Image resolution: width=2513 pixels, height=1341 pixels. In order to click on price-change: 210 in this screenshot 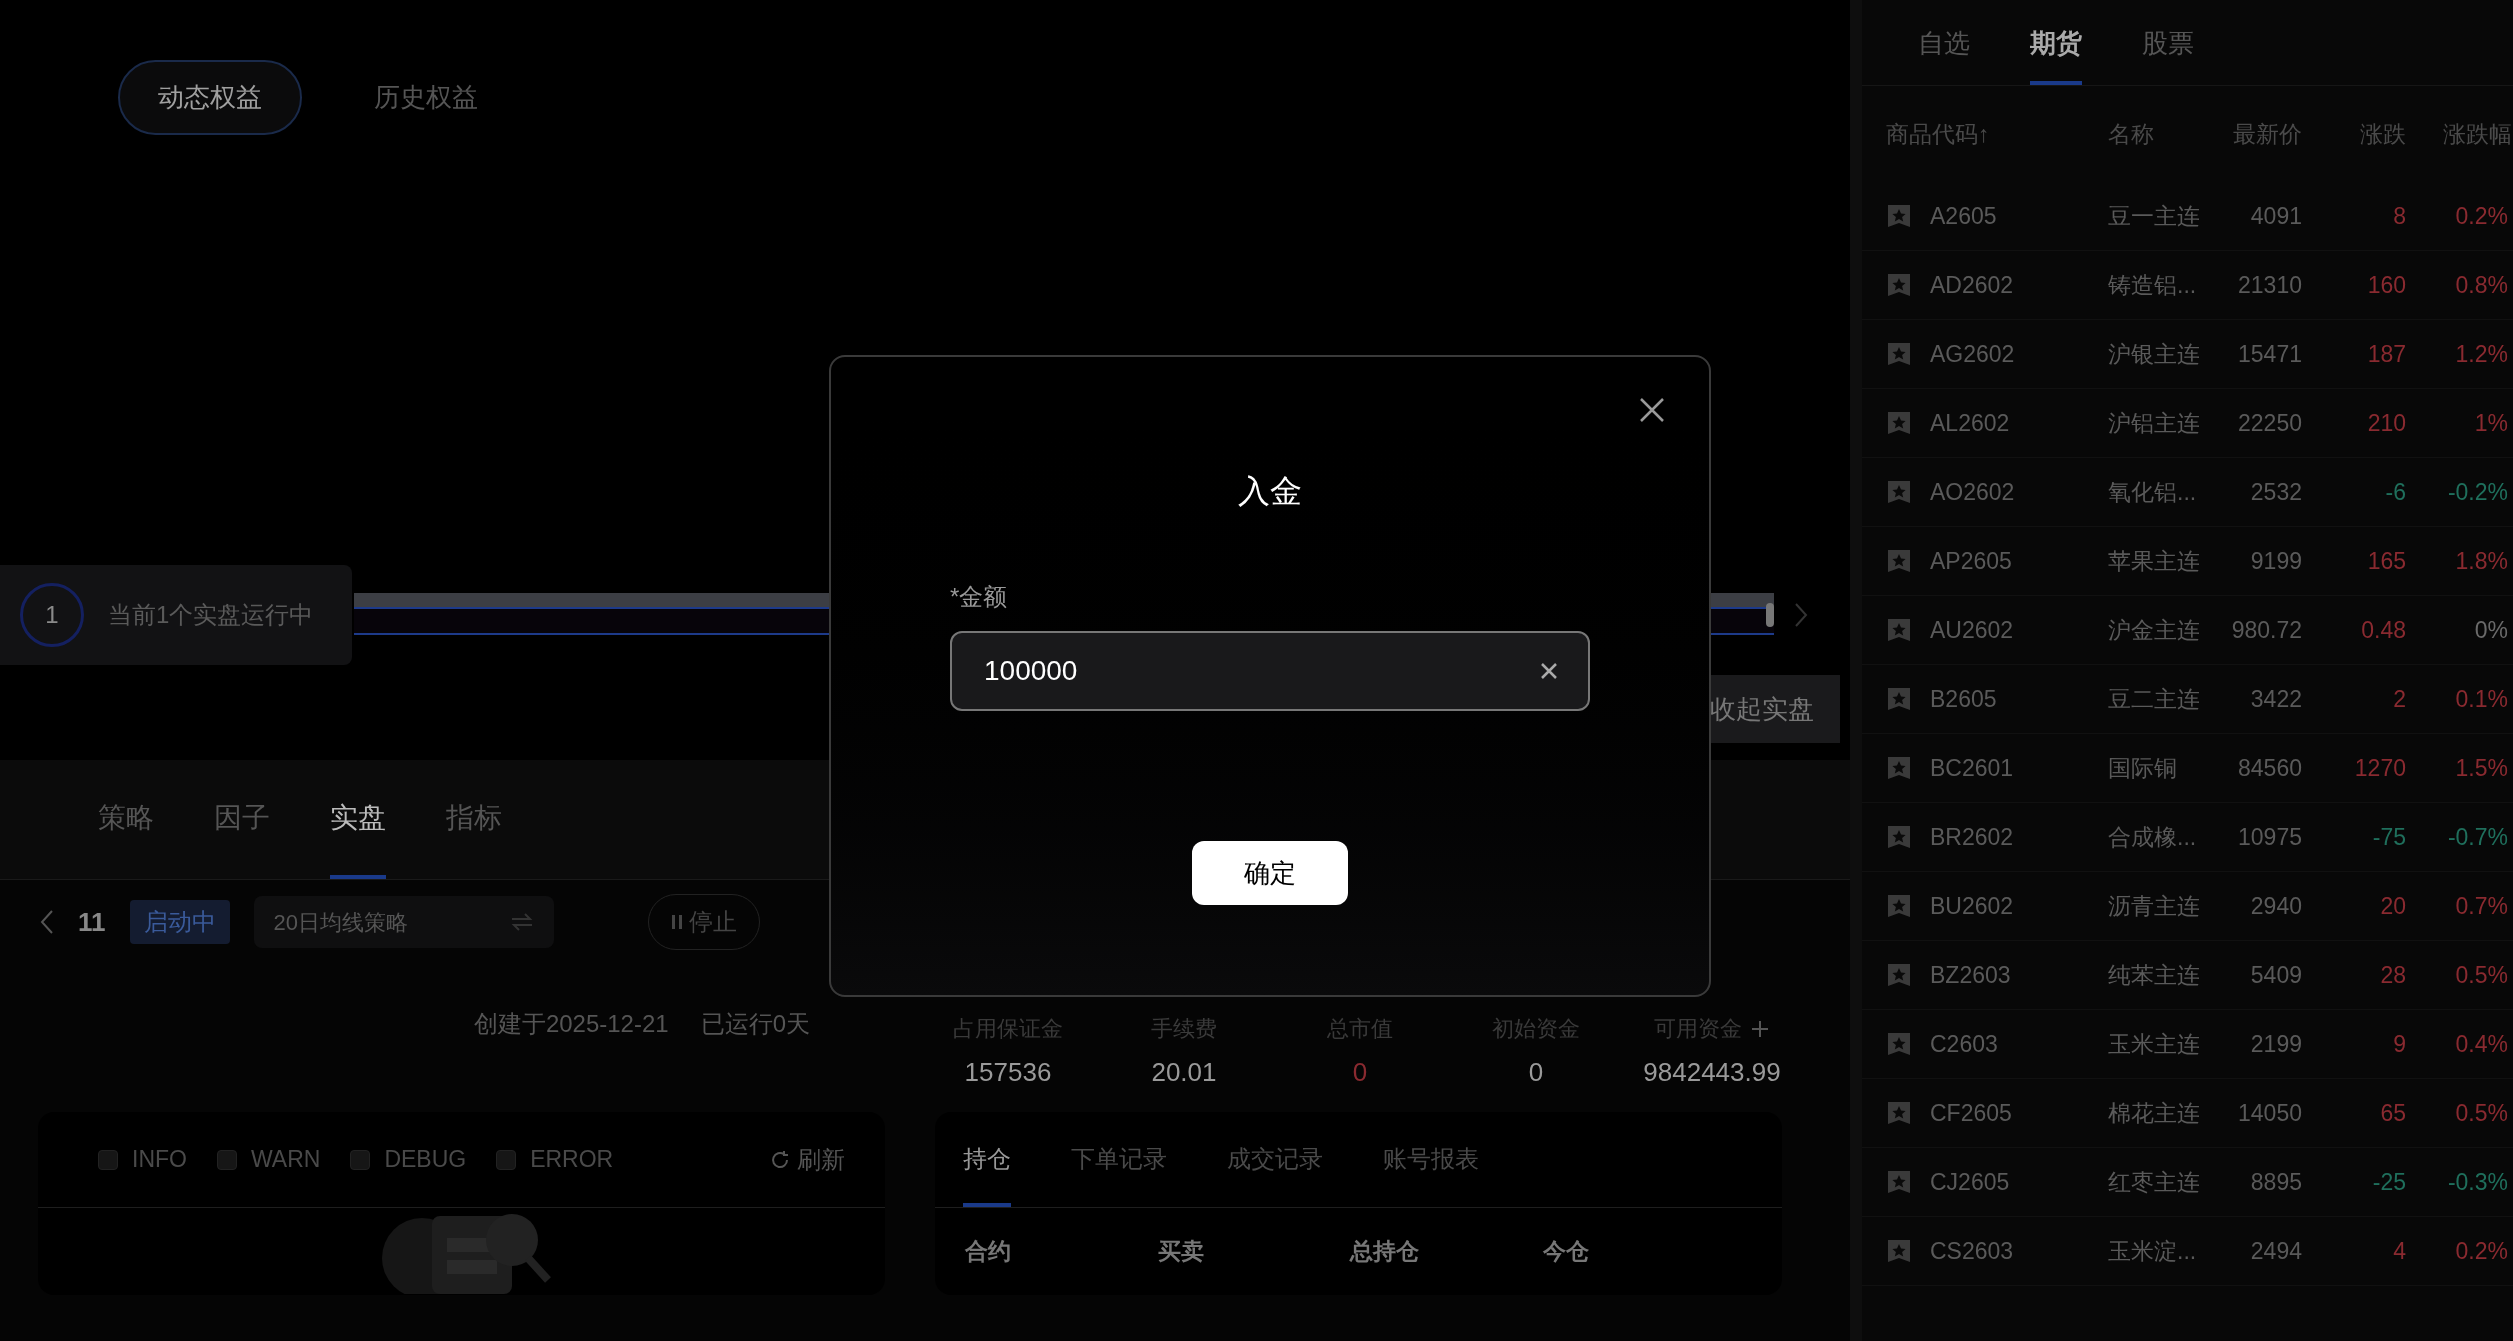, I will do `click(2386, 423)`.